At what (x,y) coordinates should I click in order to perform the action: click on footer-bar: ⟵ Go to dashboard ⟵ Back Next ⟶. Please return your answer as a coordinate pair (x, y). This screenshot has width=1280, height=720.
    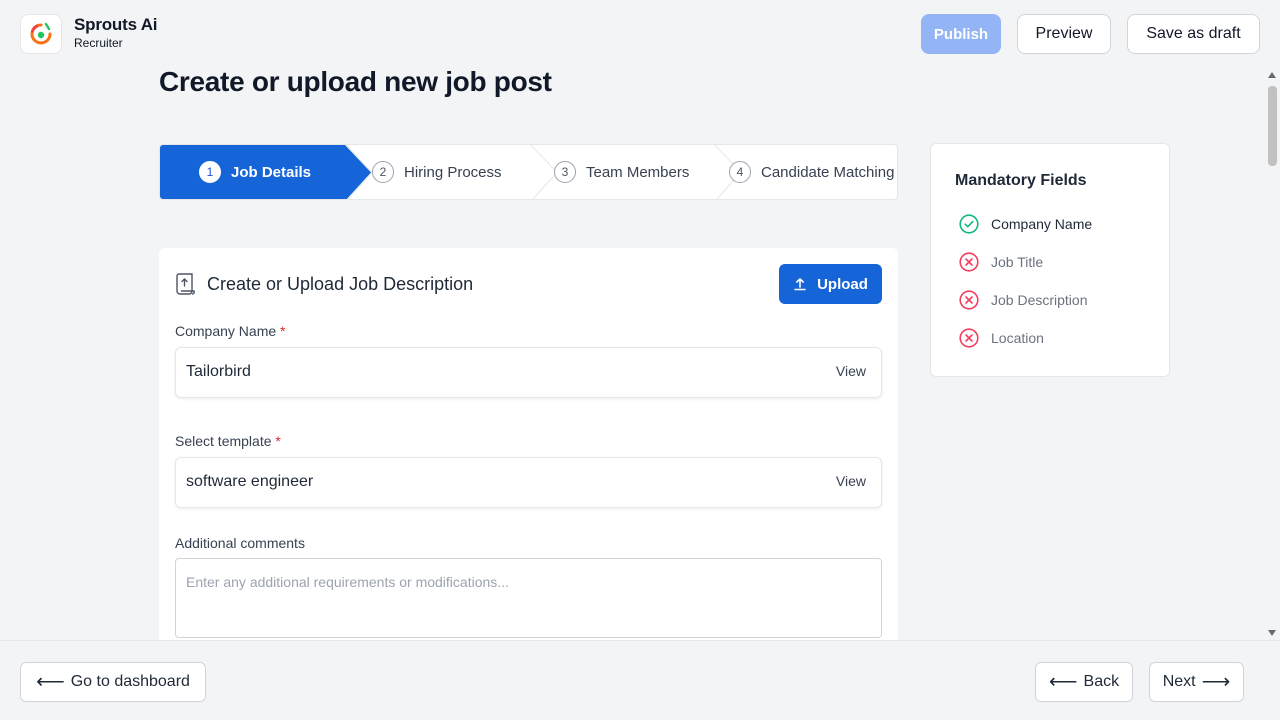
    Looking at the image, I should click on (640, 680).